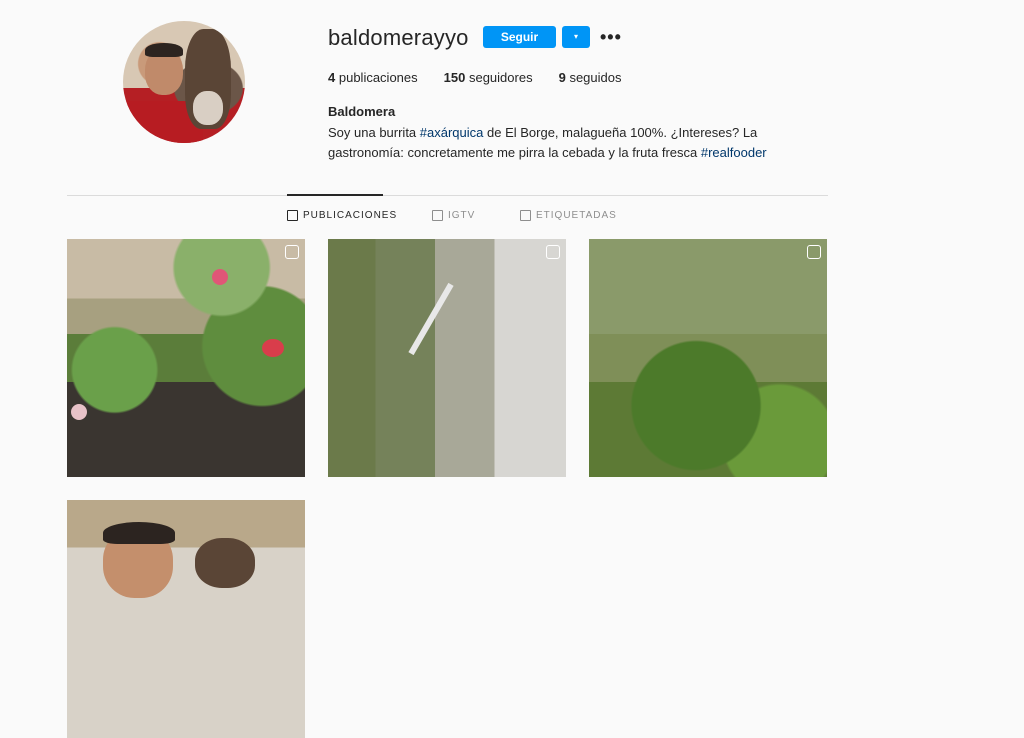  Describe the element at coordinates (525, 215) in the screenshot. I see `tagged-icon` at that location.